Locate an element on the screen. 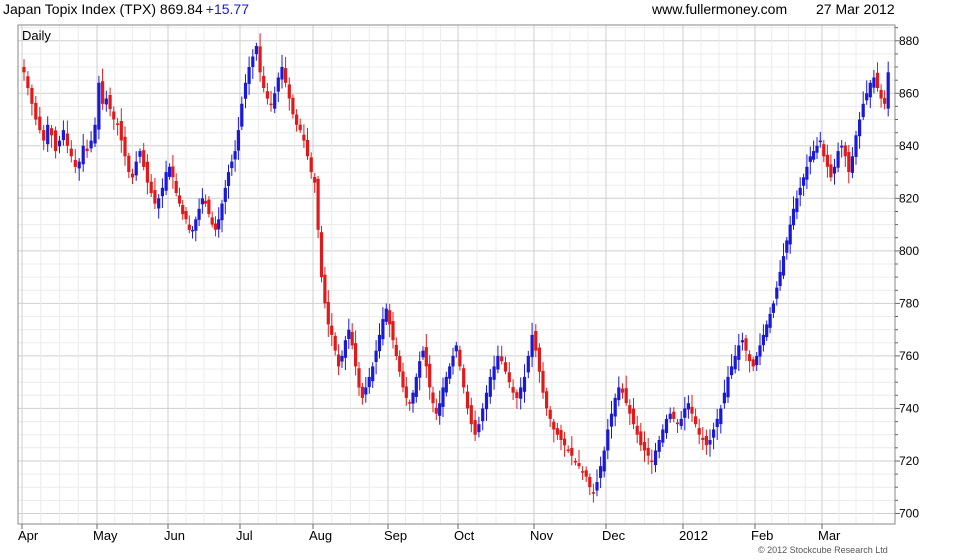 This screenshot has height=560, width=980. y-tick-label: 880 is located at coordinates (909, 41).